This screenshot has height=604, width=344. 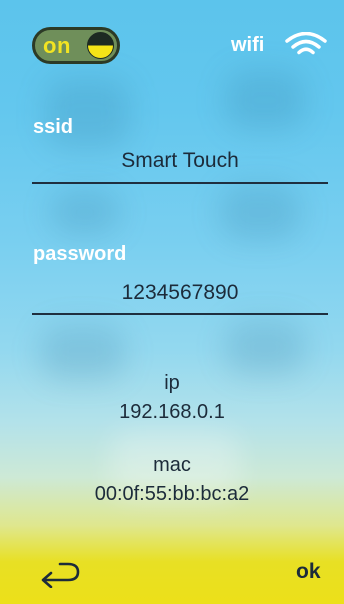 I want to click on password-underline, so click(x=180, y=314).